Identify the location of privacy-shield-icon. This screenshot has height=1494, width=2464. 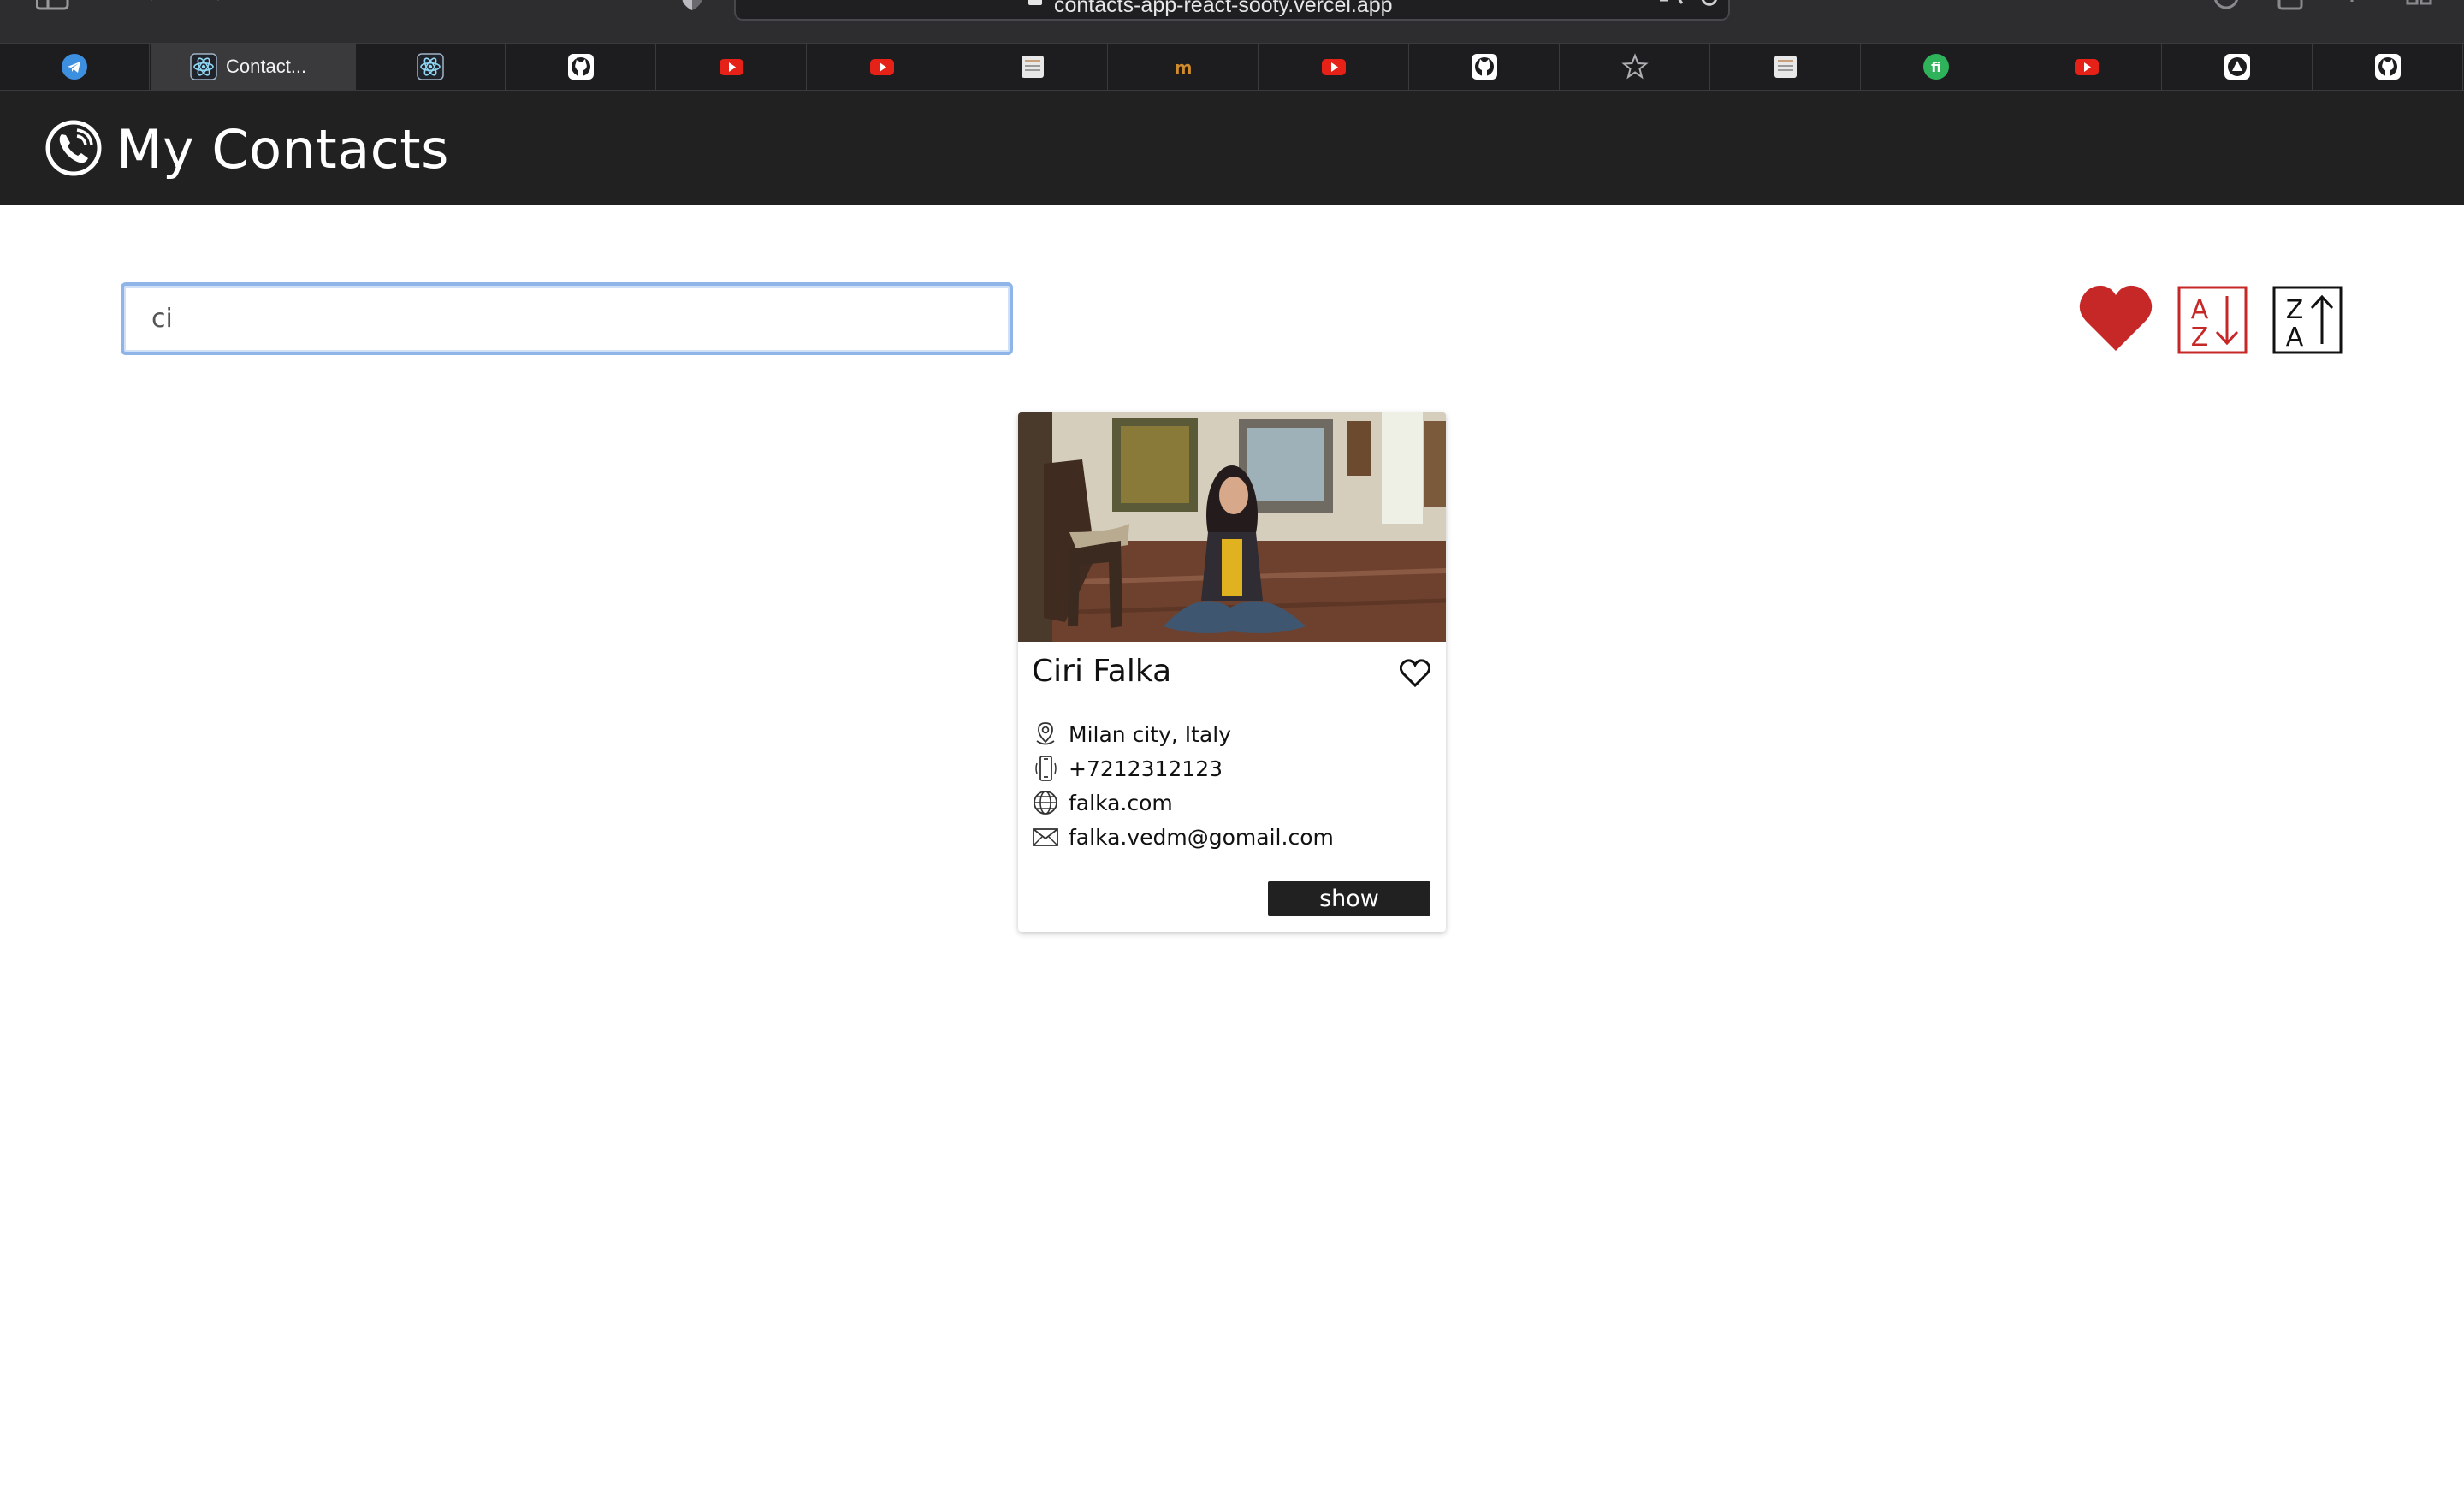
(692, 7).